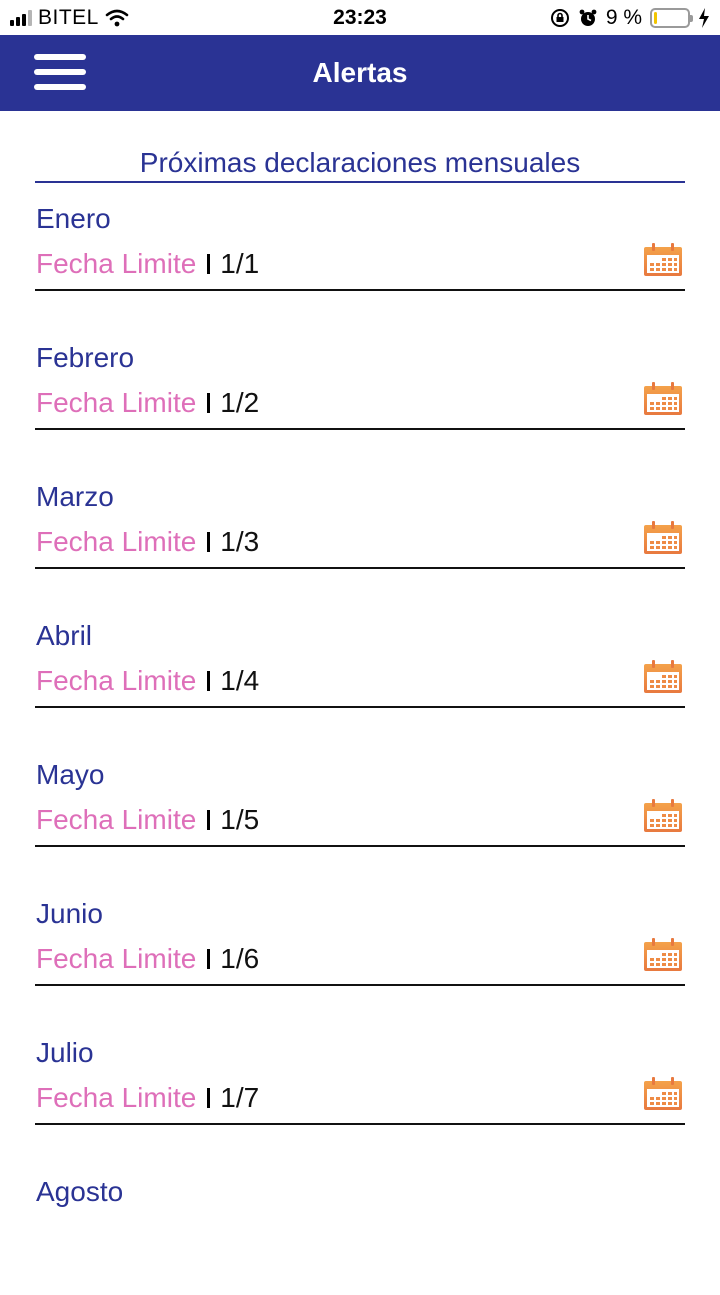  What do you see at coordinates (240, 541) in the screenshot?
I see `deadline-date: 1/3` at bounding box center [240, 541].